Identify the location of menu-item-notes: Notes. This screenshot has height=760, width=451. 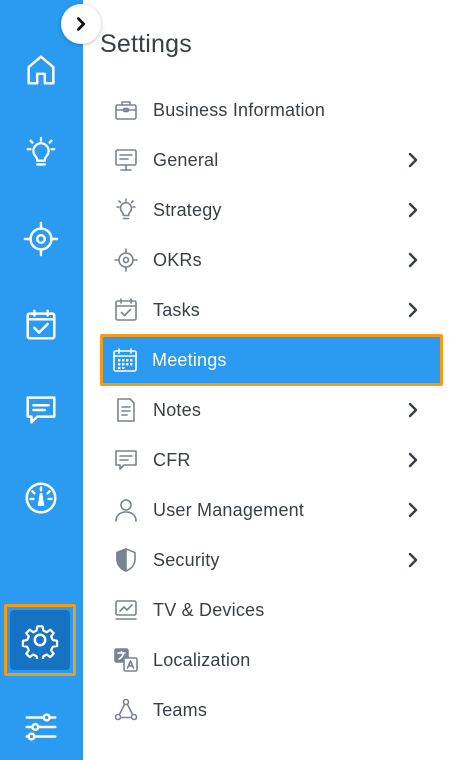
(272, 410).